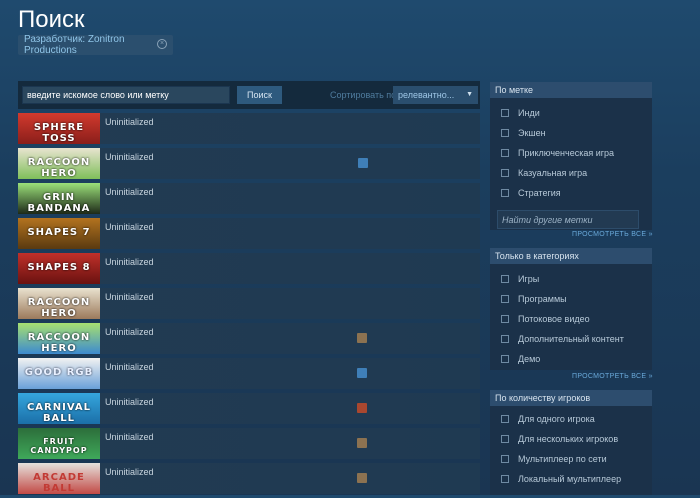 The image size is (700, 498). I want to click on capsule-logo-text: GOOD RGB, so click(59, 372).